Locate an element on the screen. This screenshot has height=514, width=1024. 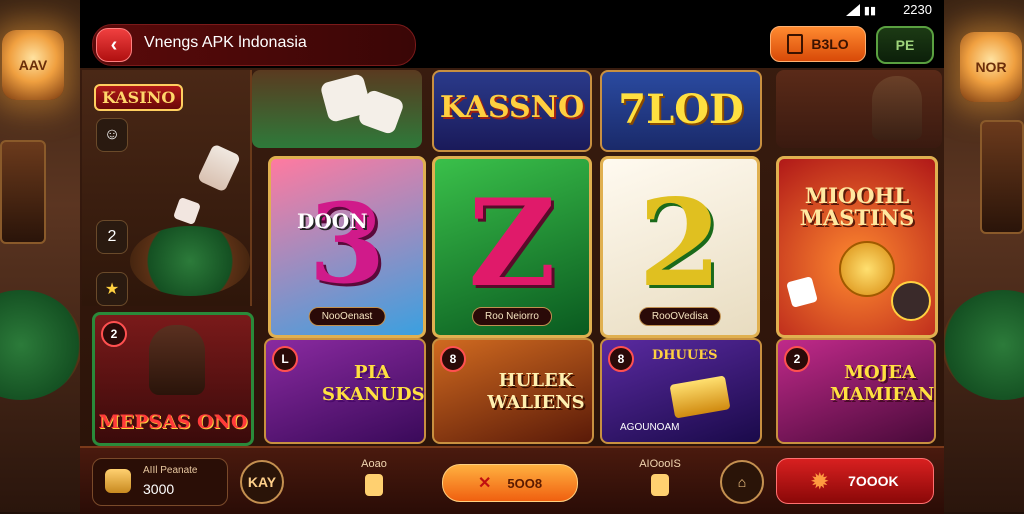
game-title: DHUUES is located at coordinates (685, 355).